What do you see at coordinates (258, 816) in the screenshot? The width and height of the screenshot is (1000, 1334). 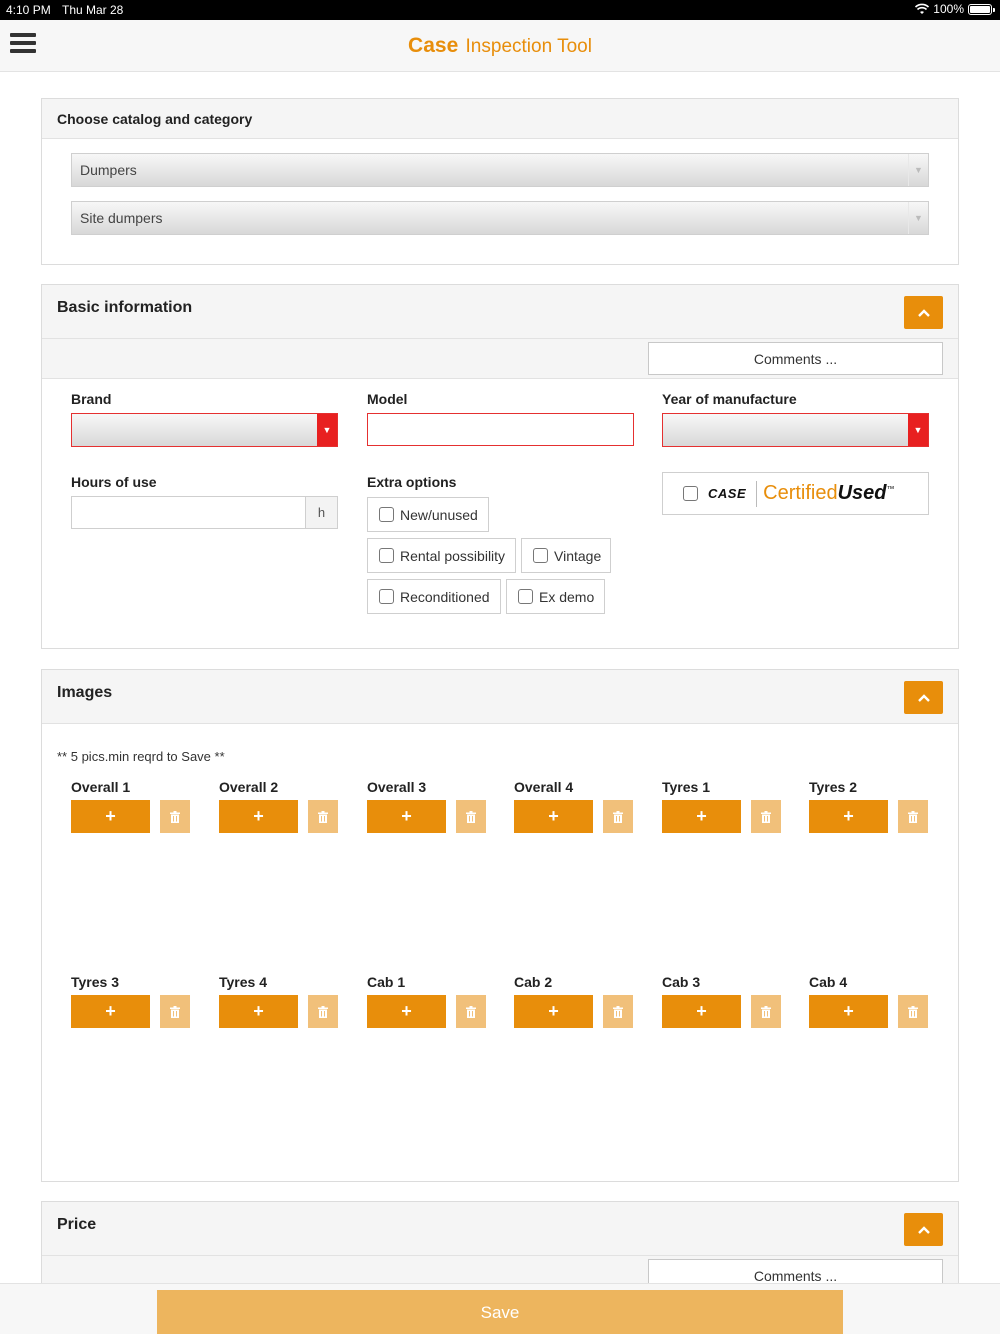 I see `add-image-button-overall-2: +` at bounding box center [258, 816].